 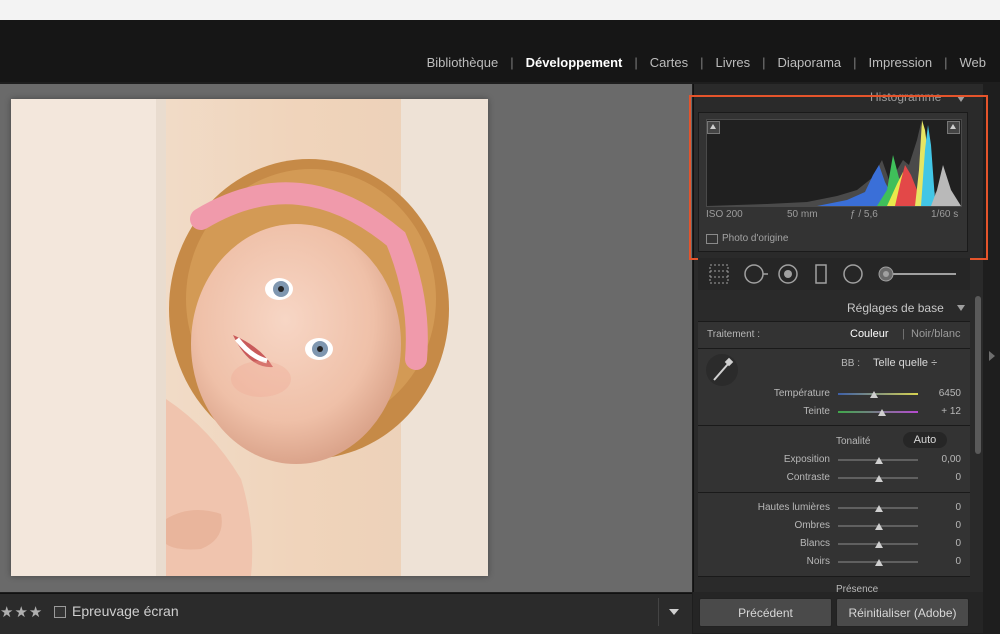 What do you see at coordinates (838, 177) in the screenshot?
I see `annotation-highlight-box` at bounding box center [838, 177].